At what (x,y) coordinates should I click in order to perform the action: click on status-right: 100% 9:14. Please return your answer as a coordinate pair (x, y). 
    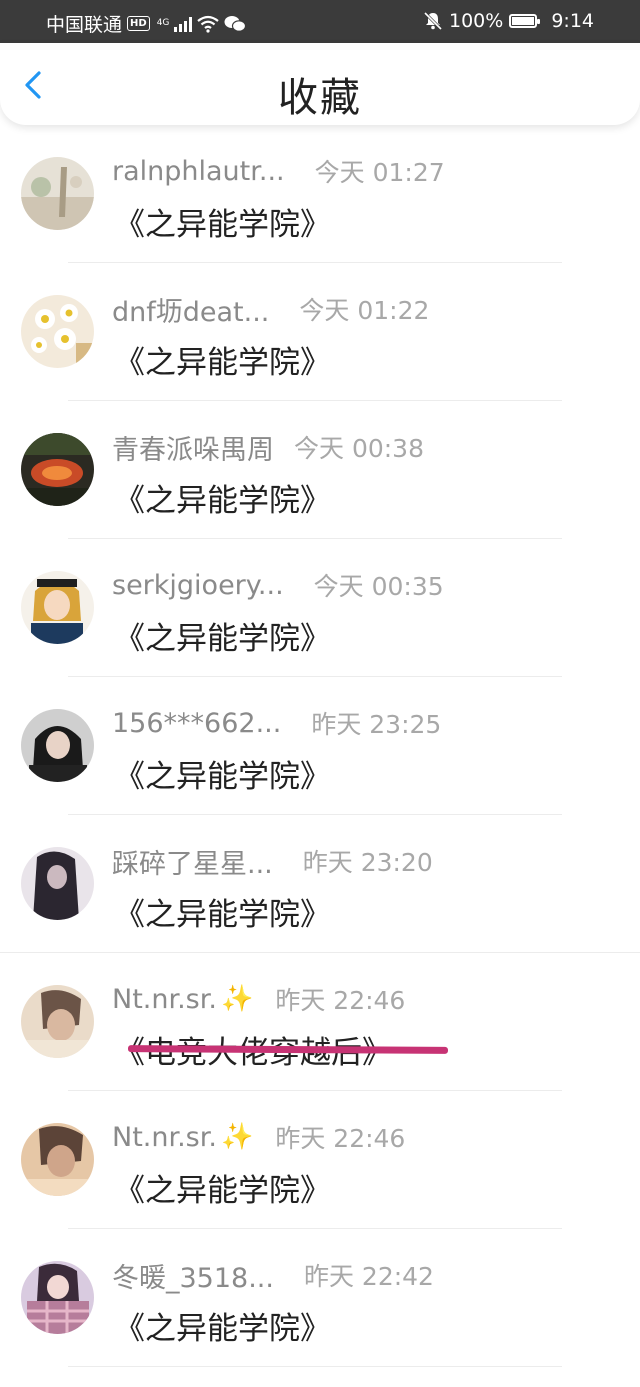
    Looking at the image, I should click on (508, 21).